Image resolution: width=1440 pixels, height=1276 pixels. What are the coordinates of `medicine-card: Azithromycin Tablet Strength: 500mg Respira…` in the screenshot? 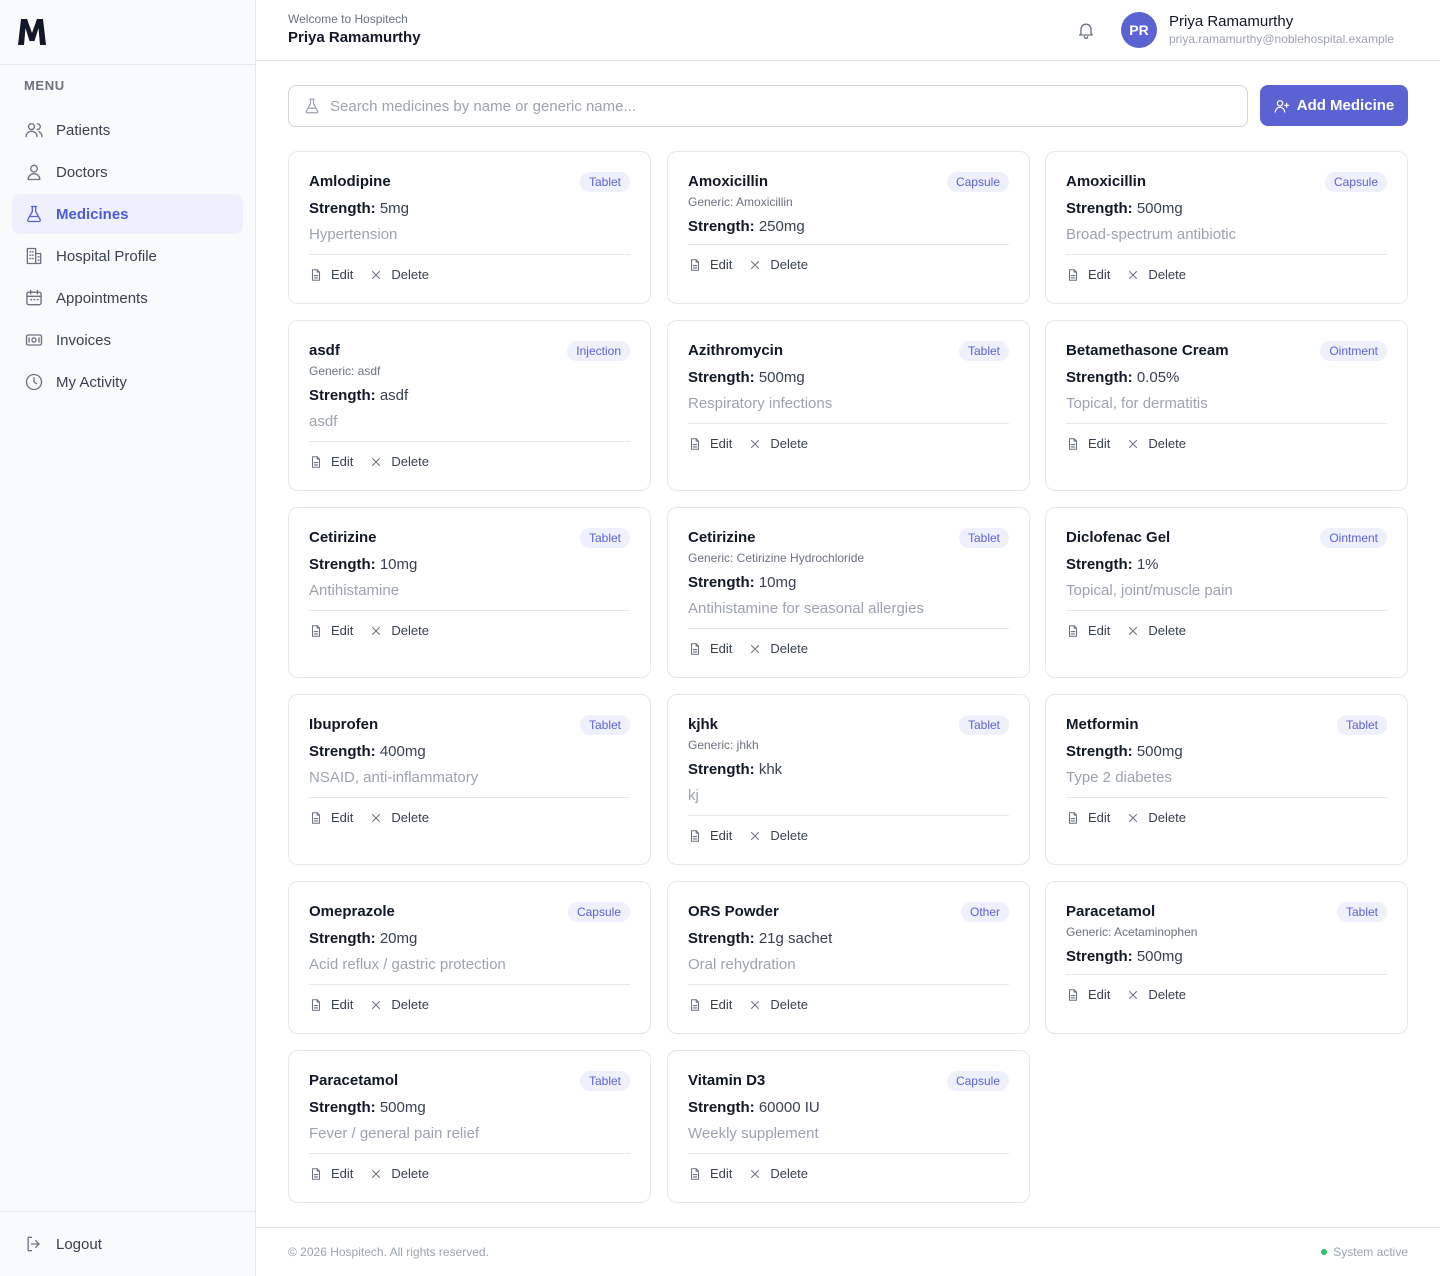 It's located at (848, 405).